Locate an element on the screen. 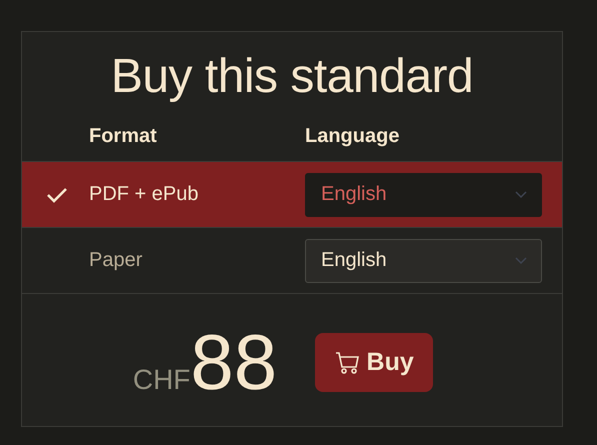  checkmark-icon is located at coordinates (57, 195).